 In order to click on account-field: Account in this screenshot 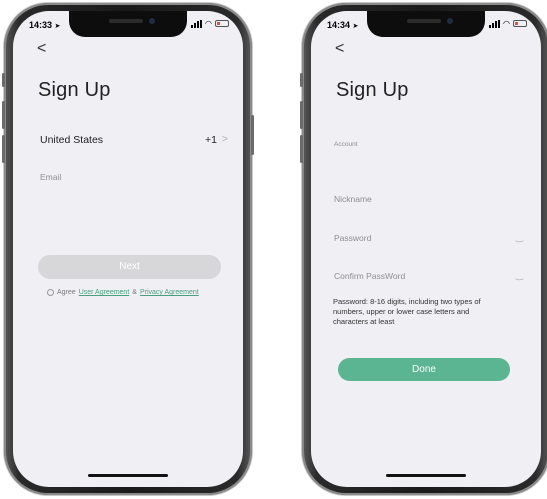, I will do `click(429, 151)`.